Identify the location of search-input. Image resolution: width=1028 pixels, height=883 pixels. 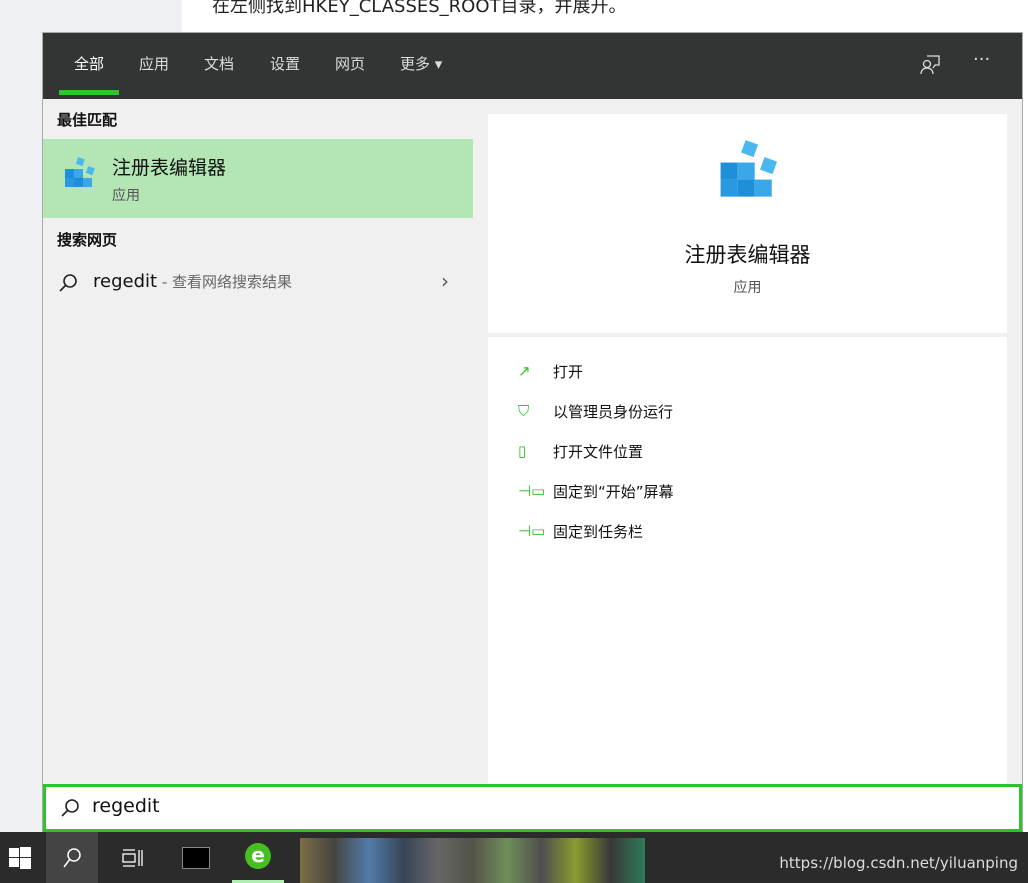
(492, 806).